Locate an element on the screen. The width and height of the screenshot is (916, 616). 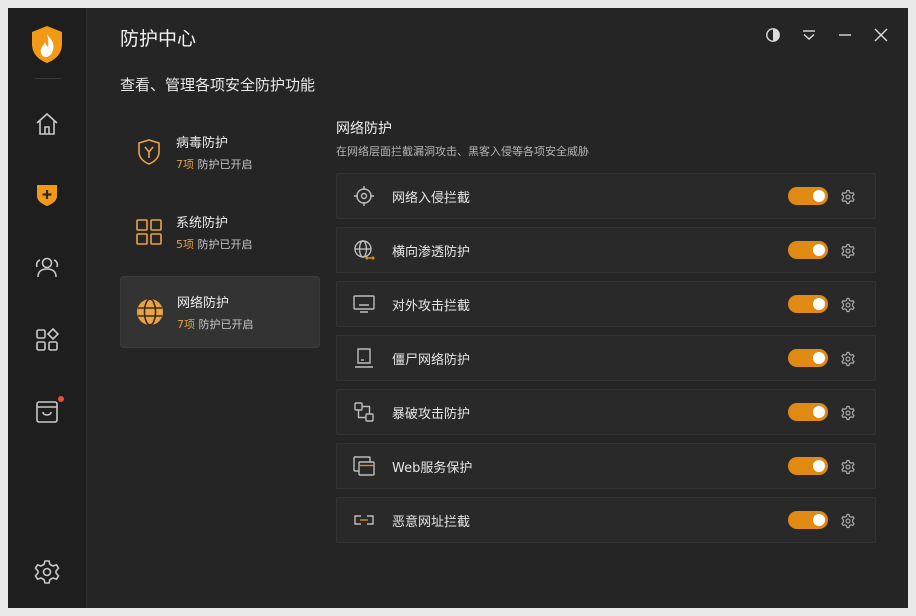
list-item: 僵尸网络防护 is located at coordinates (606, 358).